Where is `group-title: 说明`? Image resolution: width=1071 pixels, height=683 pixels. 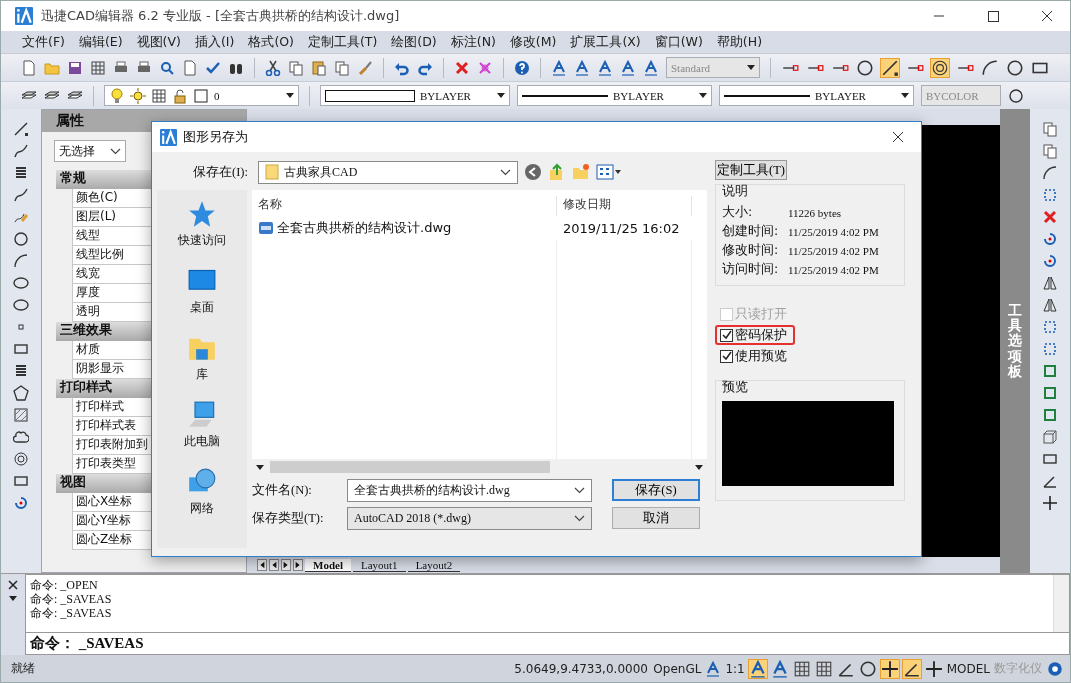
group-title: 说明 is located at coordinates (735, 191).